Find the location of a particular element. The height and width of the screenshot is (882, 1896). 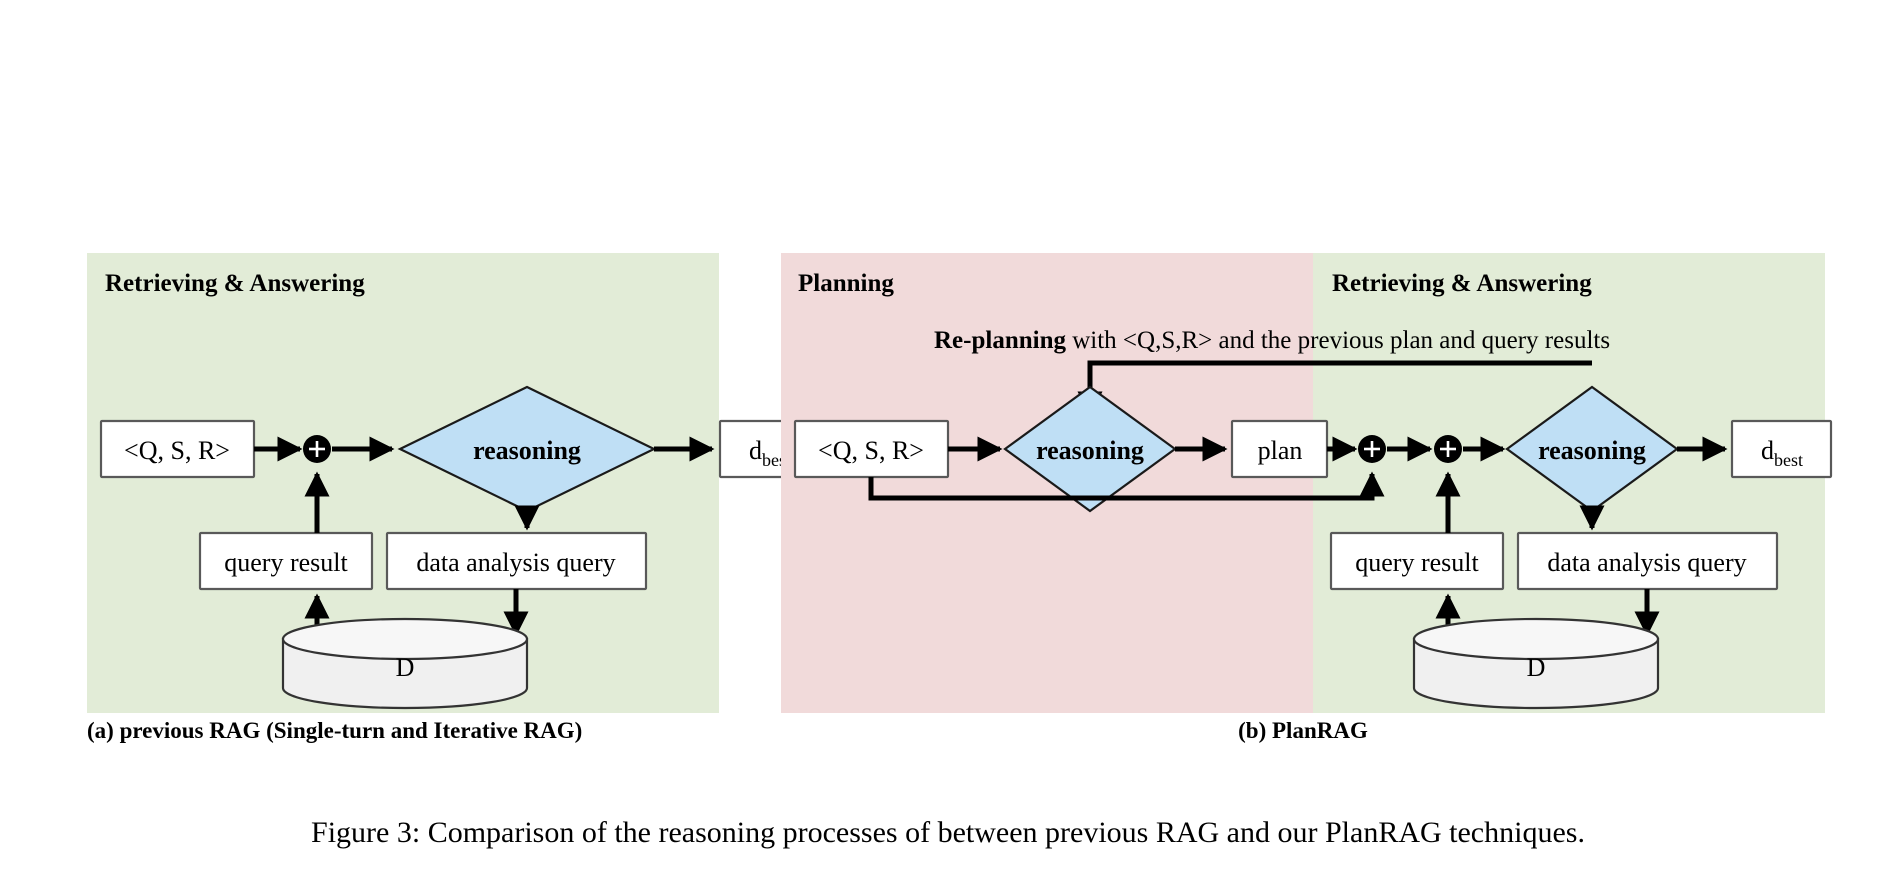

panel-b-pink-background is located at coordinates (1047, 483).